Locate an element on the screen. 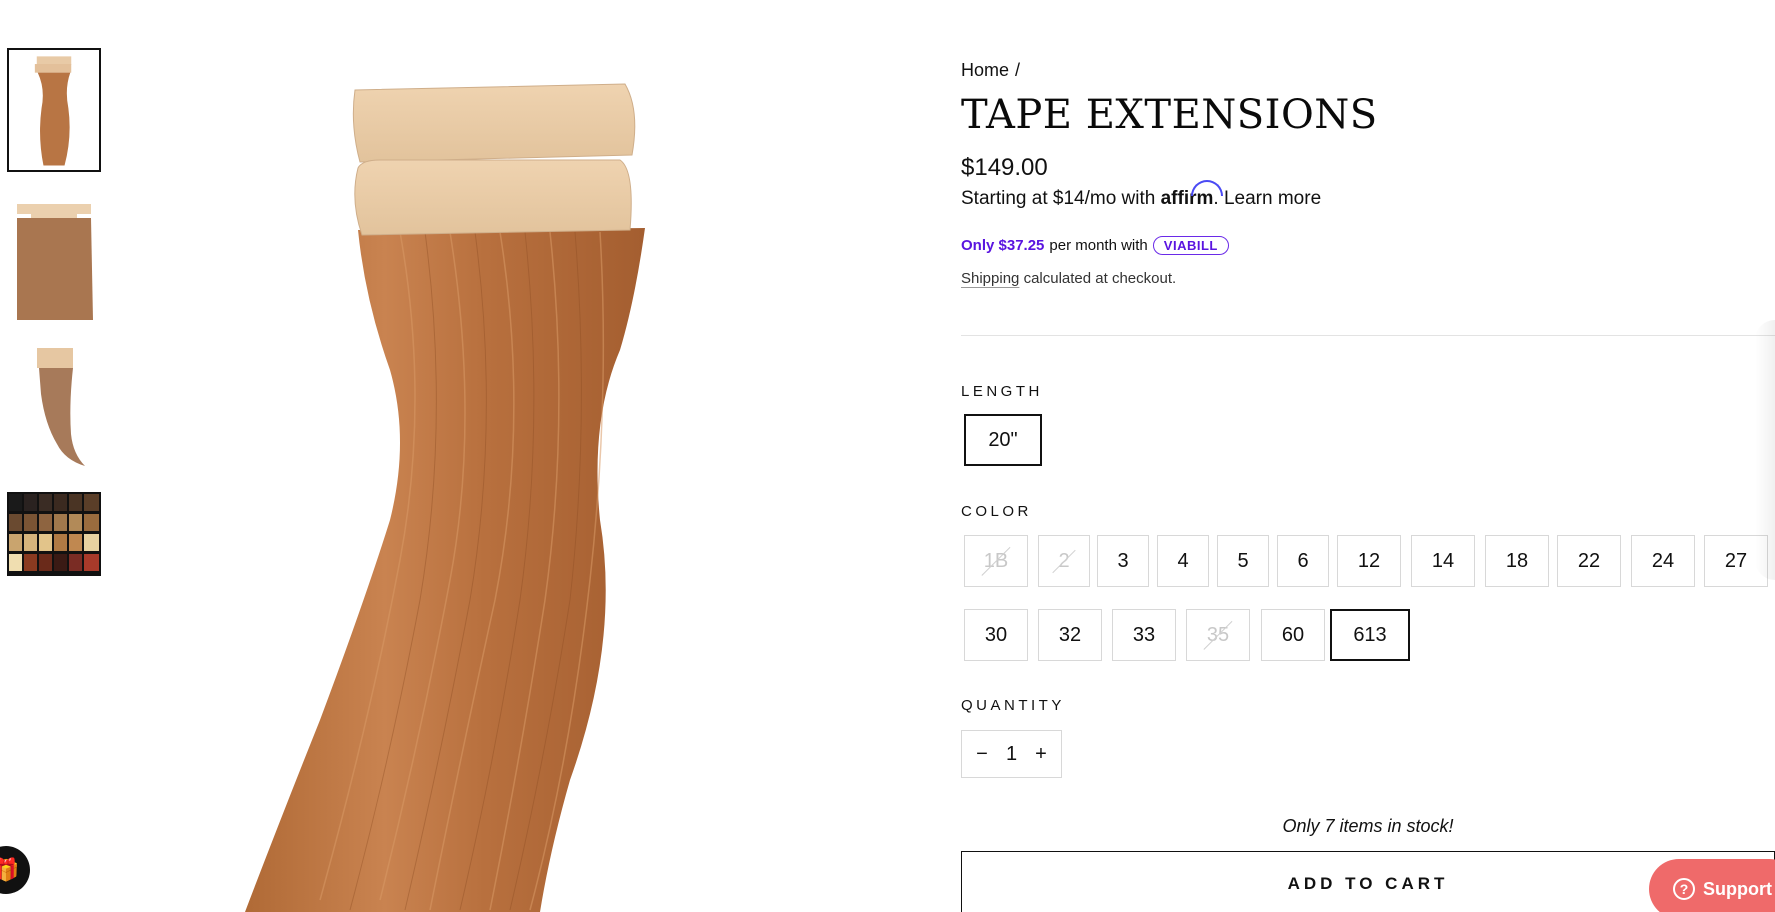 The image size is (1775, 912). affirm-logo: affirm is located at coordinates (1187, 198).